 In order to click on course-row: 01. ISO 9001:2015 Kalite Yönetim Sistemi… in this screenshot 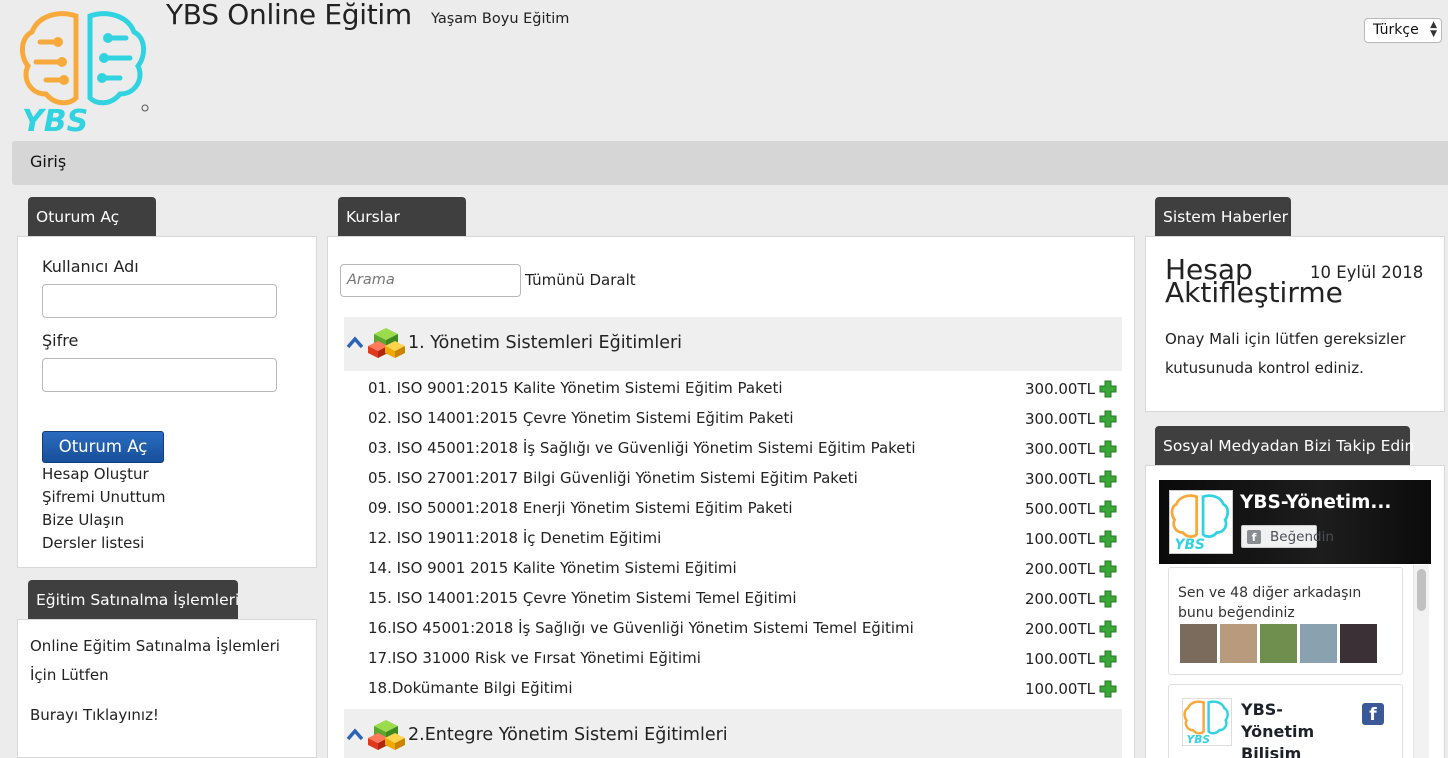, I will do `click(744, 387)`.